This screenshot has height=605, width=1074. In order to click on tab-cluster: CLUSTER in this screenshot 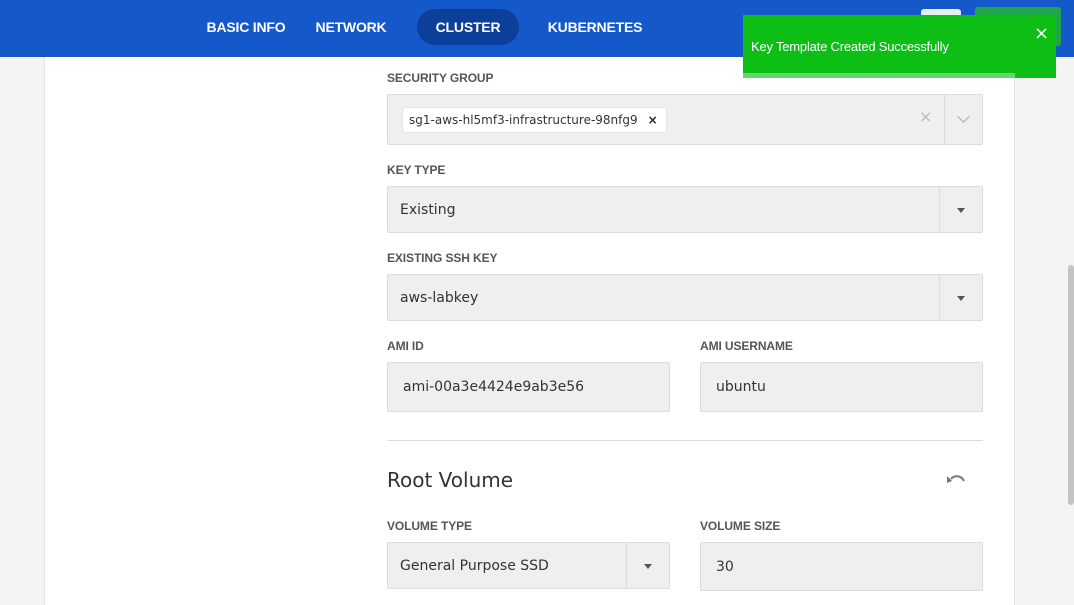, I will do `click(468, 27)`.